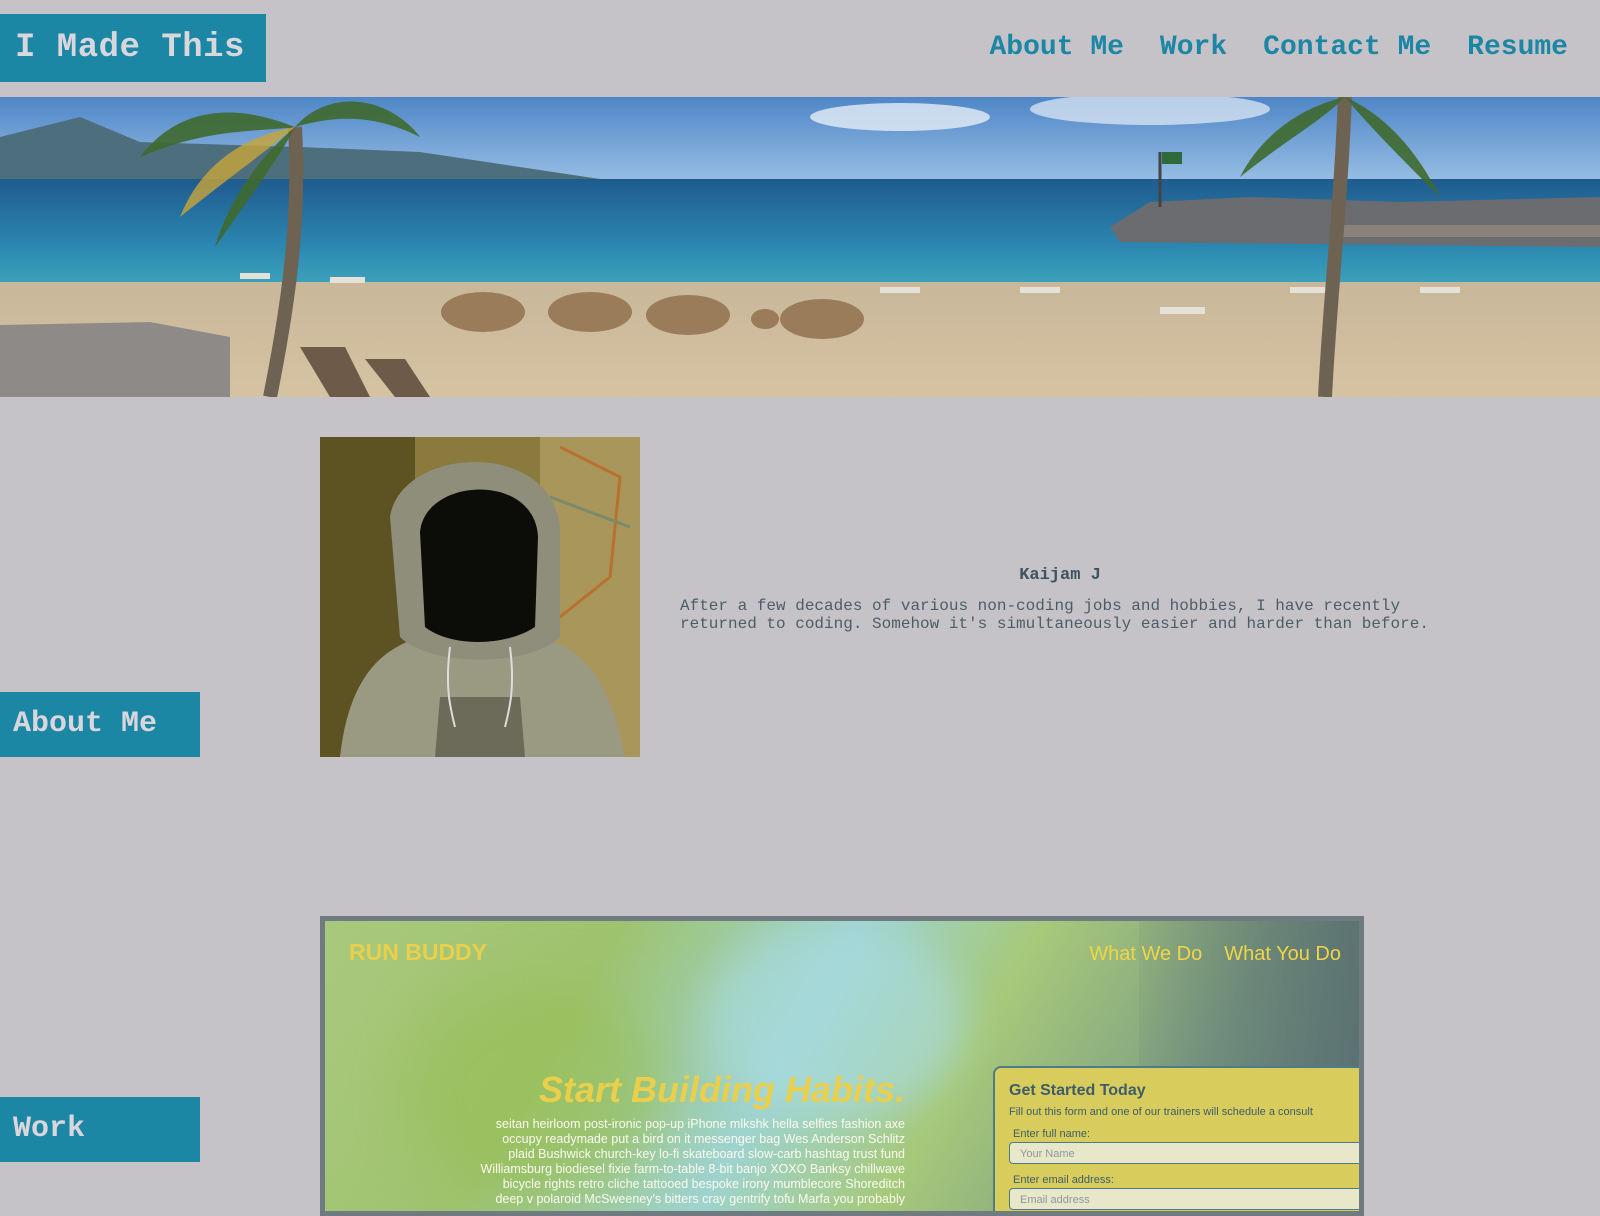 The width and height of the screenshot is (1600, 1216). What do you see at coordinates (1204, 954) in the screenshot?
I see `project-nav: What We Do What You Do` at bounding box center [1204, 954].